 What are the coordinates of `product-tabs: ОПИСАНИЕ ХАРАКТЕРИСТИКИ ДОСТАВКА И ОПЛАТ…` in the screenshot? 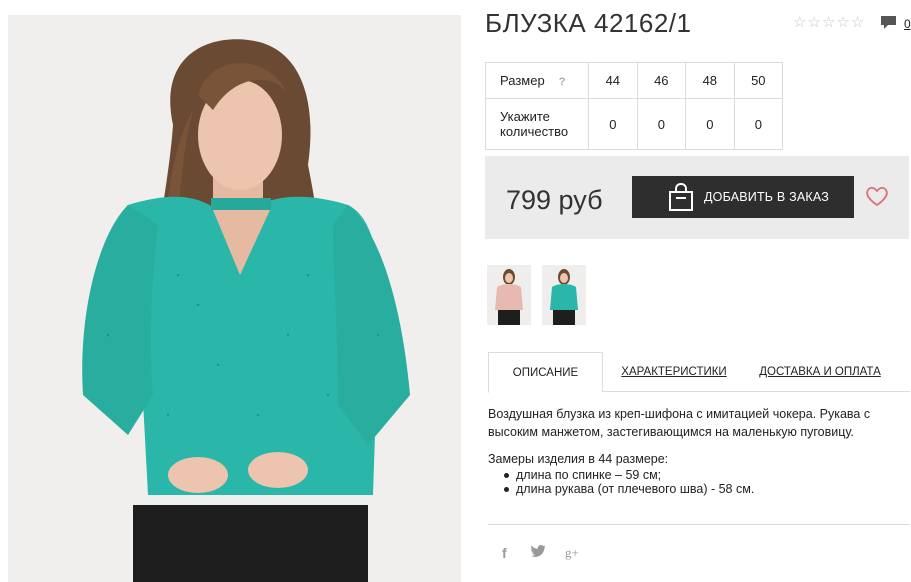 It's located at (699, 372).